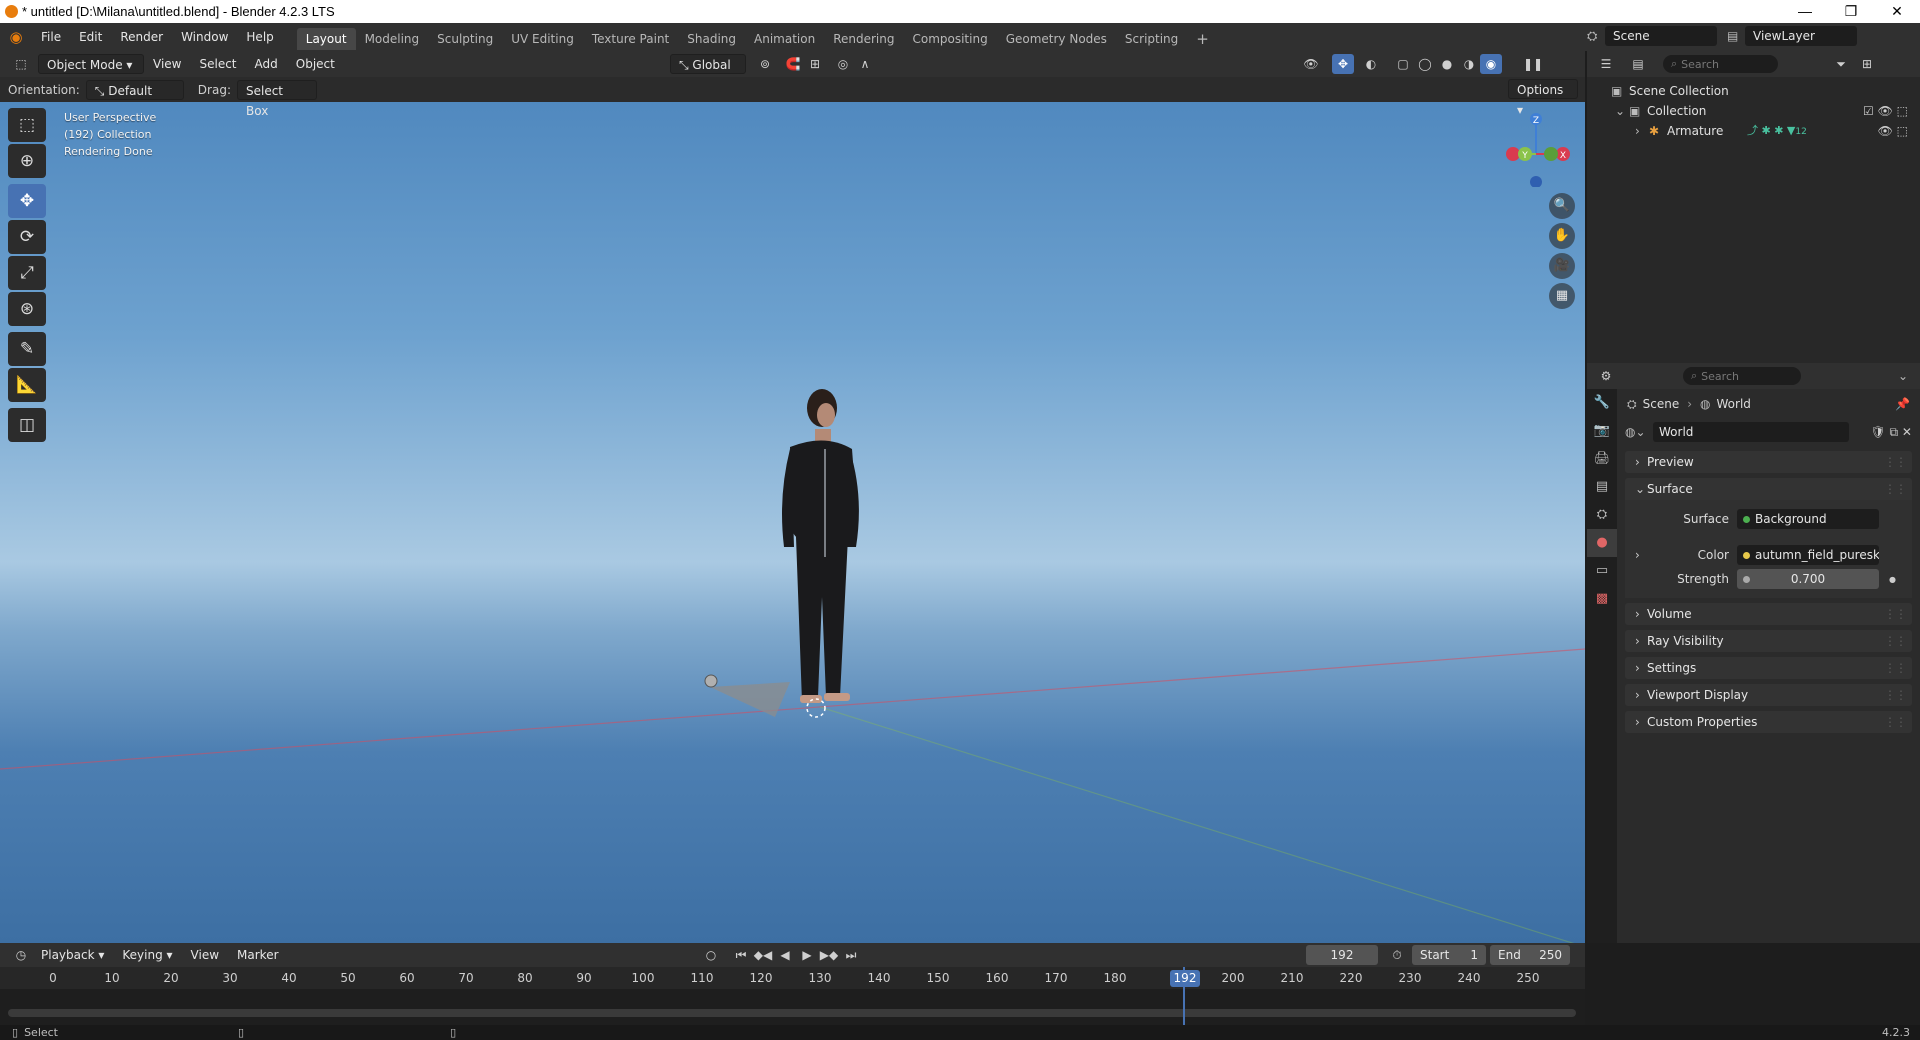 The width and height of the screenshot is (1920, 1040). What do you see at coordinates (1742, 376) in the screenshot?
I see `properties-search-field: ⌕ Search` at bounding box center [1742, 376].